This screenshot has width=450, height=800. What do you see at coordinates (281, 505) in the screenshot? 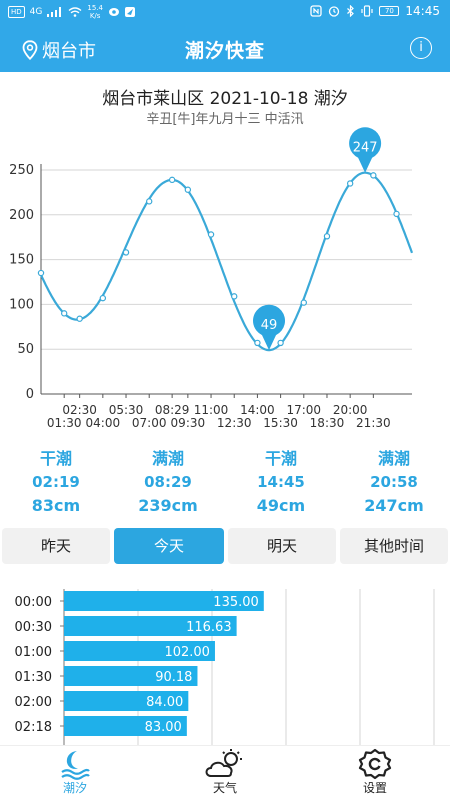
I see `tide-height: 49cm` at bounding box center [281, 505].